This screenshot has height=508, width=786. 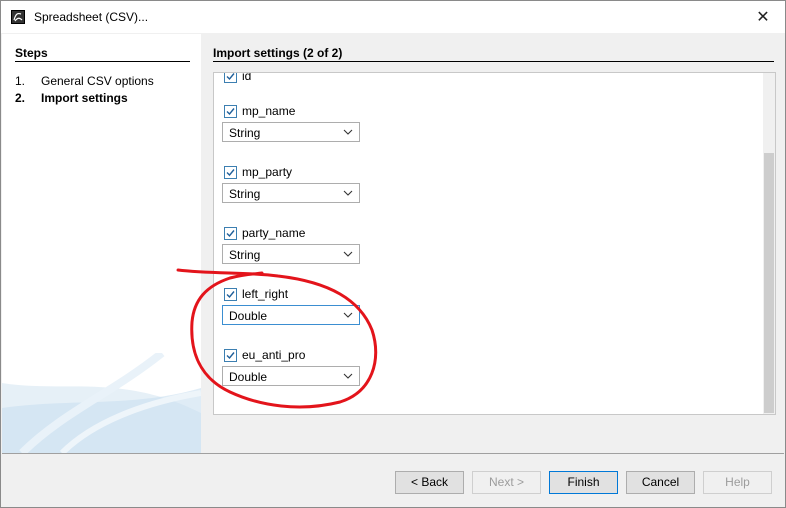 What do you see at coordinates (230, 294) in the screenshot?
I see `field-checkbox-left-right` at bounding box center [230, 294].